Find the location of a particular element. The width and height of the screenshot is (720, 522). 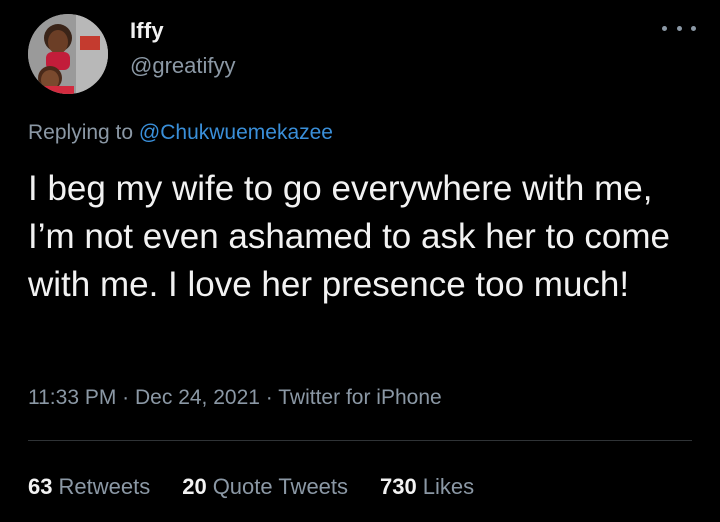

engagement-stats: 63 Retweets 20 Quote Tweets 730 Likes is located at coordinates (267, 487).